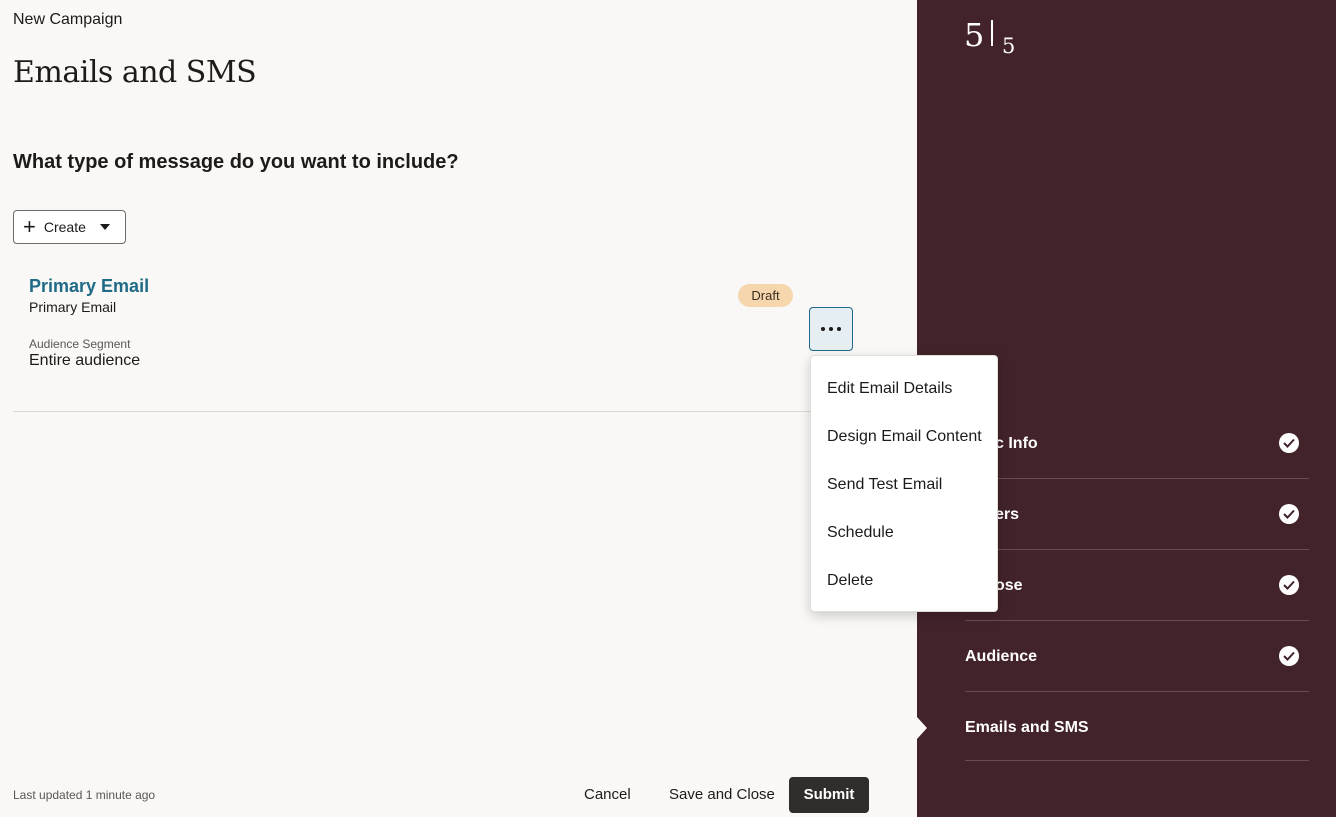 Image resolution: width=1336 pixels, height=817 pixels. I want to click on menu-item-delete: Delete, so click(850, 581).